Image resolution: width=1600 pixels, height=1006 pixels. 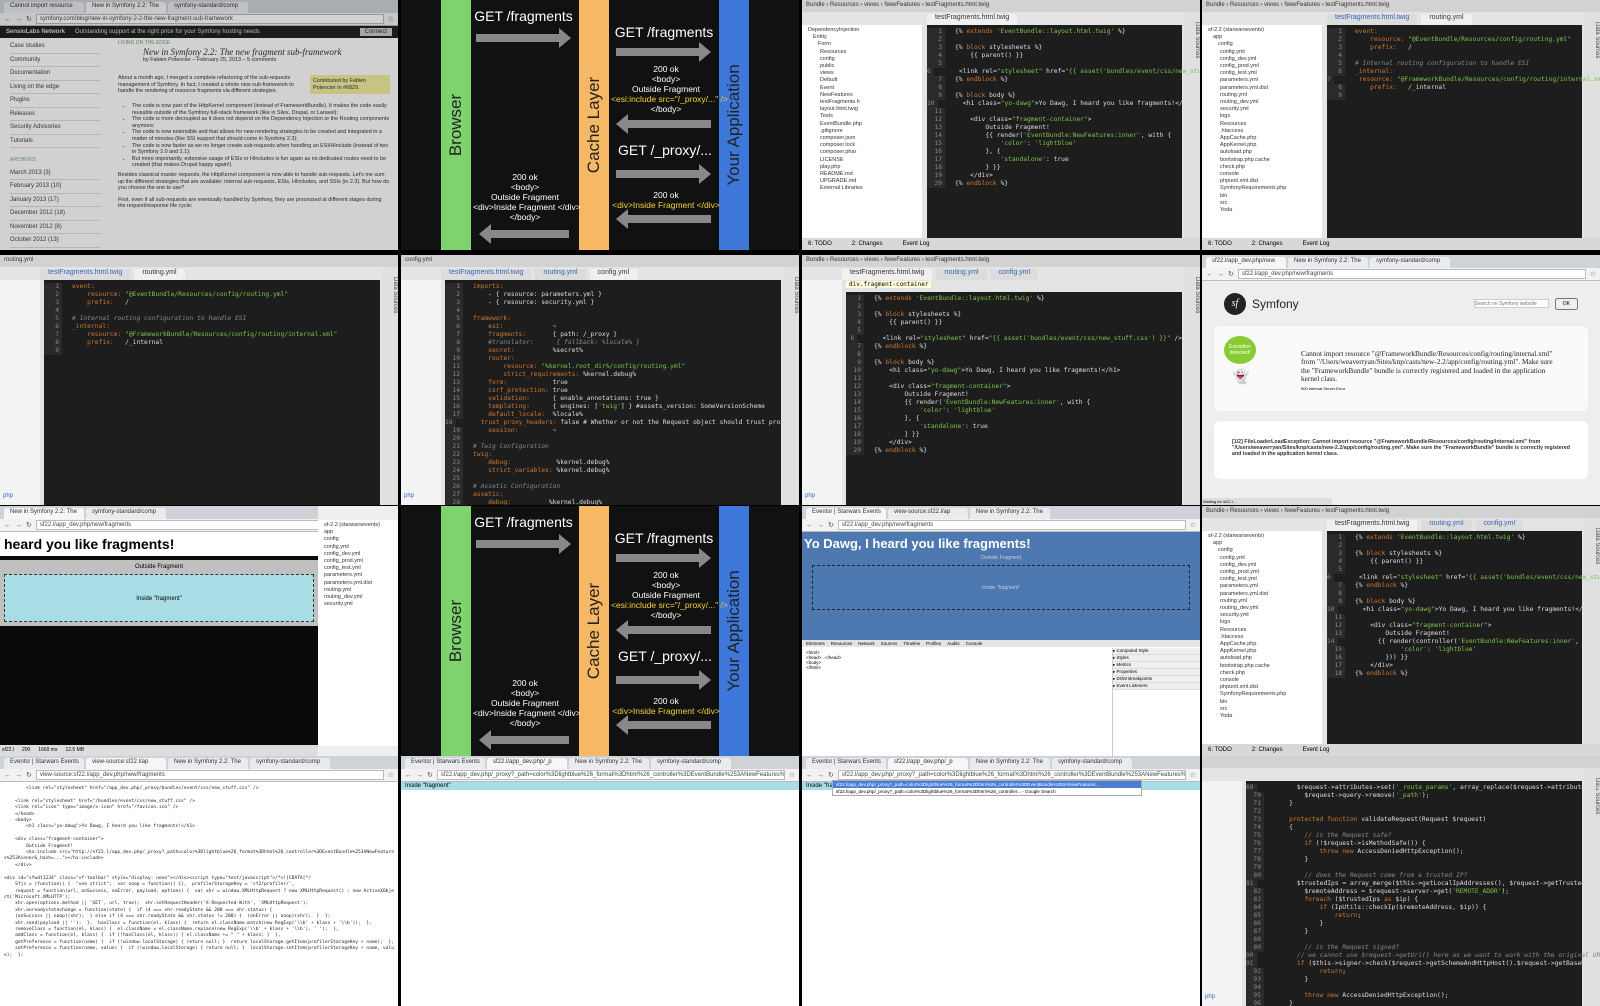 What do you see at coordinates (1511, 303) in the screenshot?
I see `search-input` at bounding box center [1511, 303].